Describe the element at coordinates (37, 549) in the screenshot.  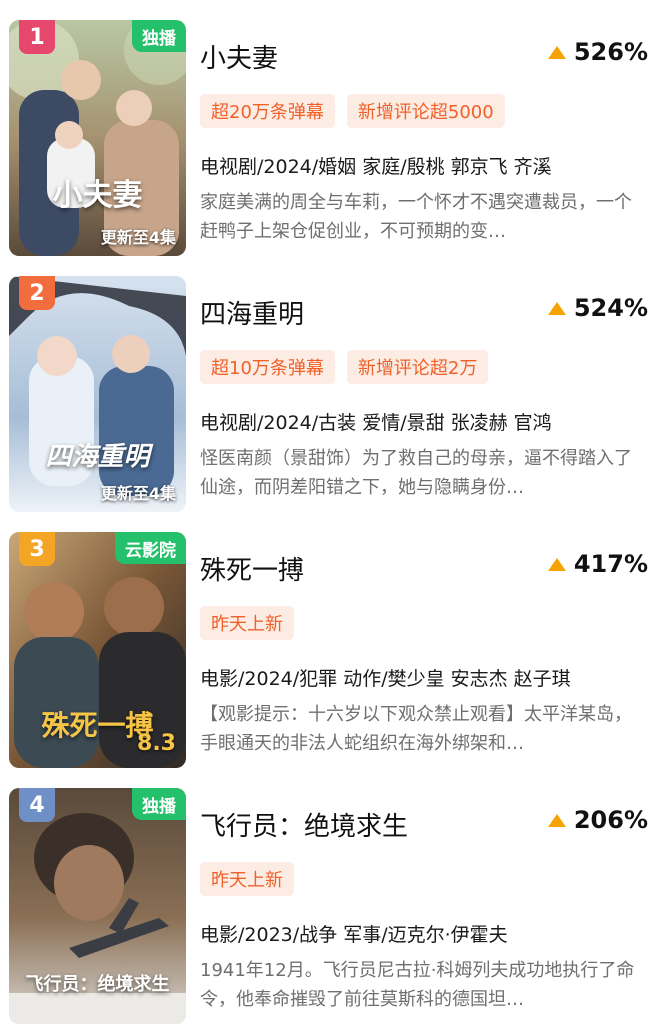
I see `rank-badge: 3` at that location.